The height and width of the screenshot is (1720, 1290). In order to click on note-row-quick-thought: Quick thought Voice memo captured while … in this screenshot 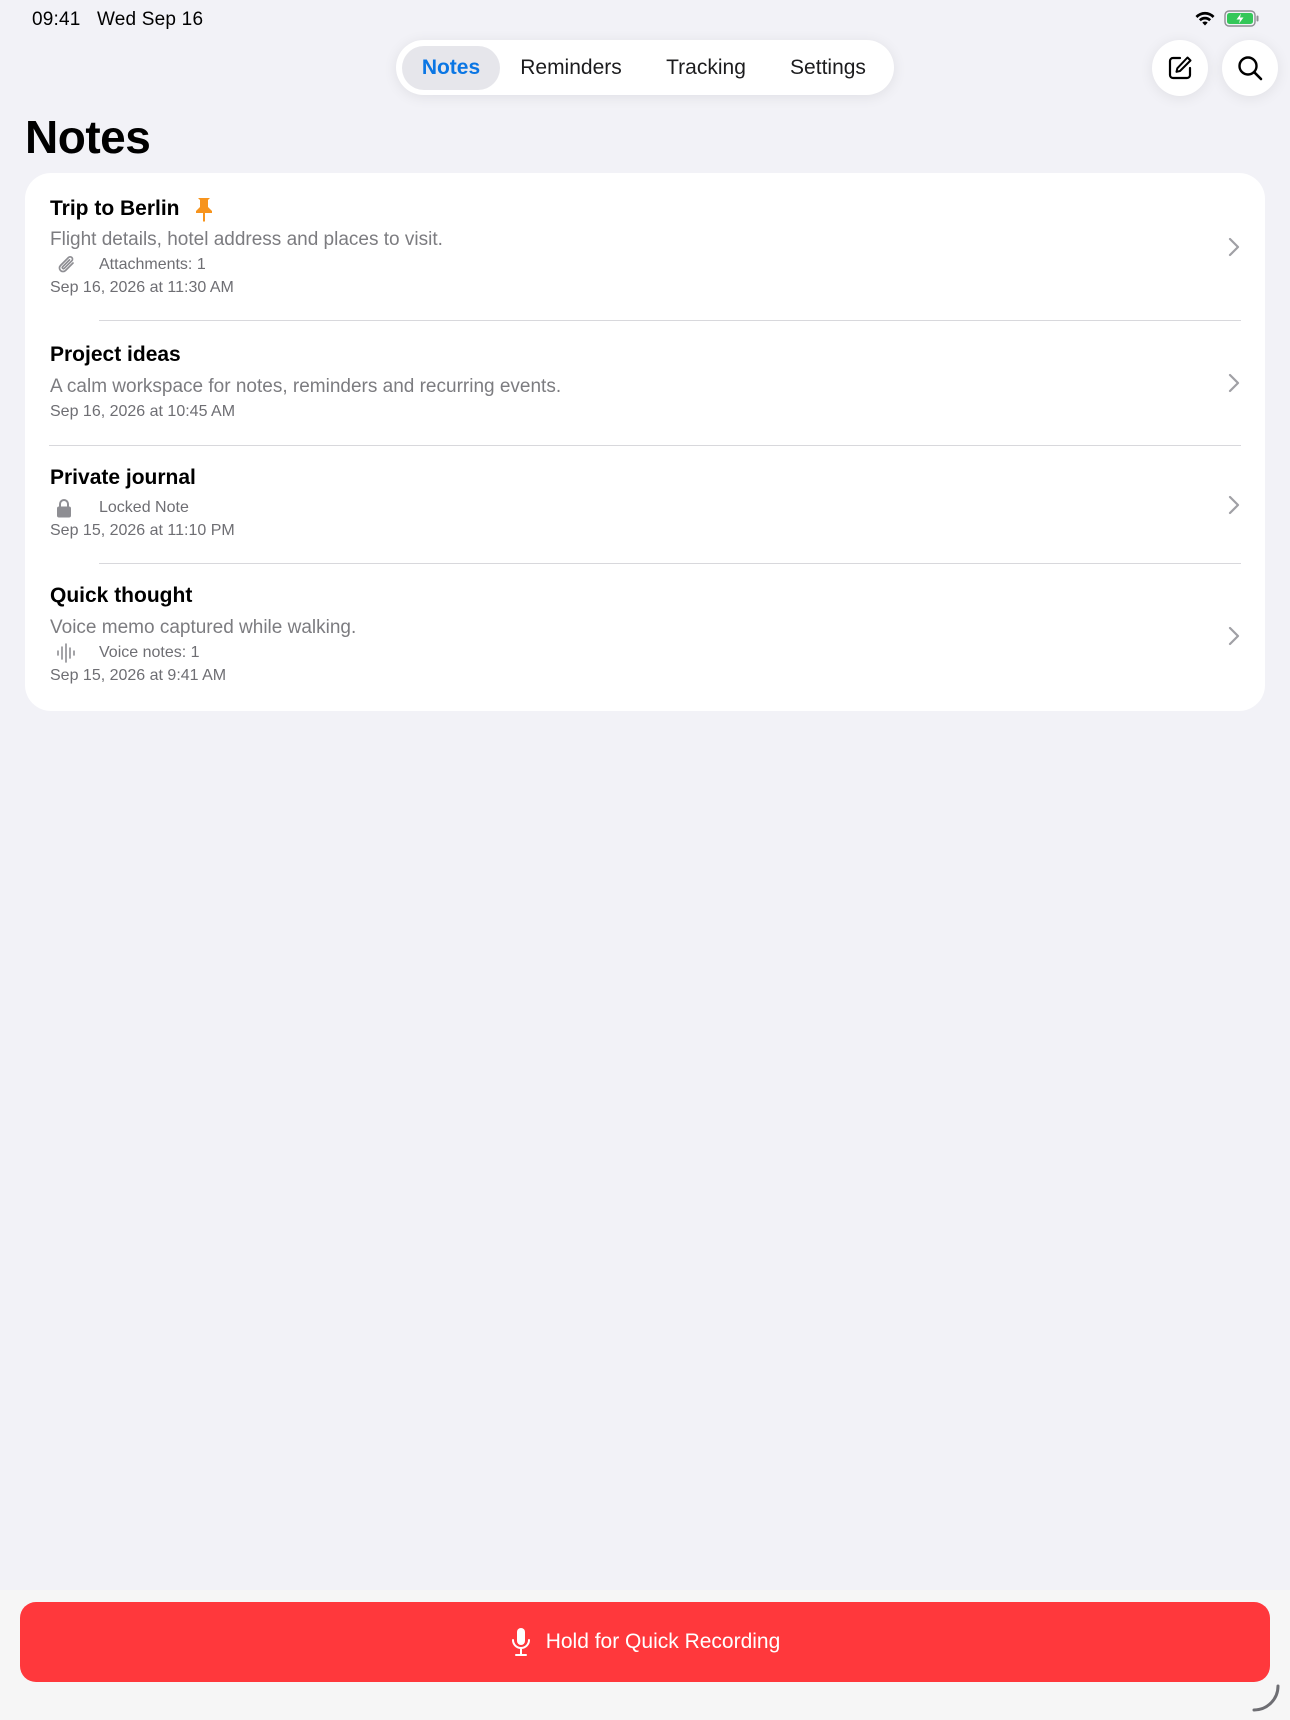, I will do `click(645, 637)`.